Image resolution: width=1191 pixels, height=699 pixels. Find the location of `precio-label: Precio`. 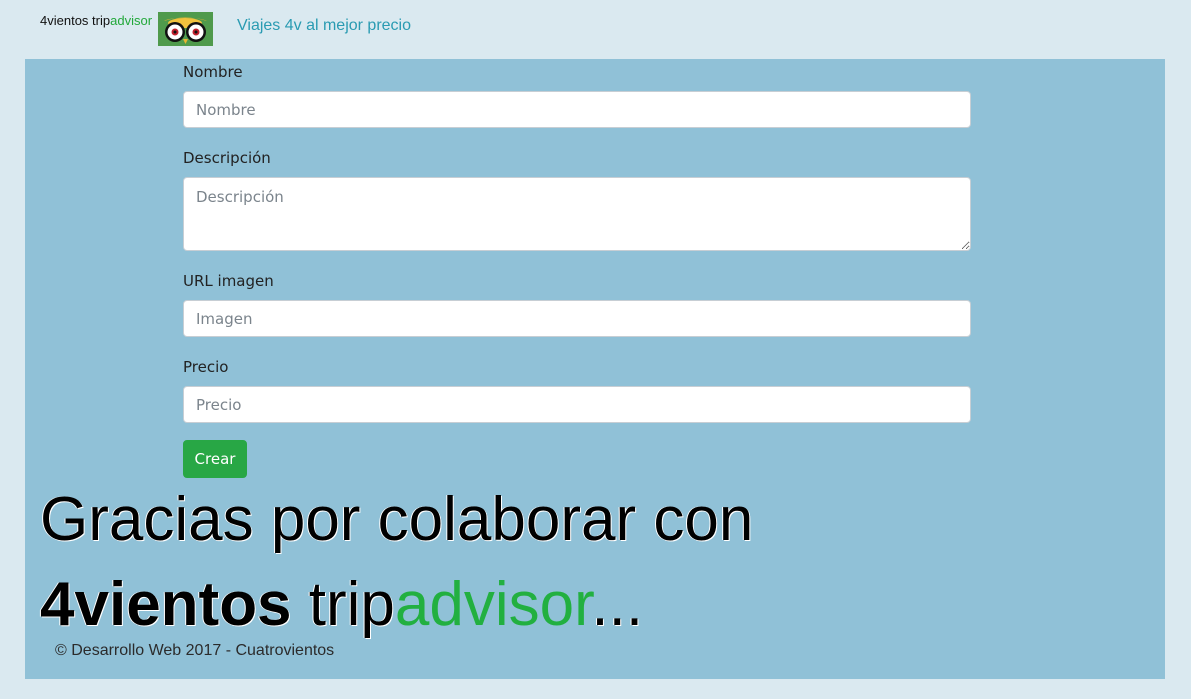

precio-label: Precio is located at coordinates (206, 367).